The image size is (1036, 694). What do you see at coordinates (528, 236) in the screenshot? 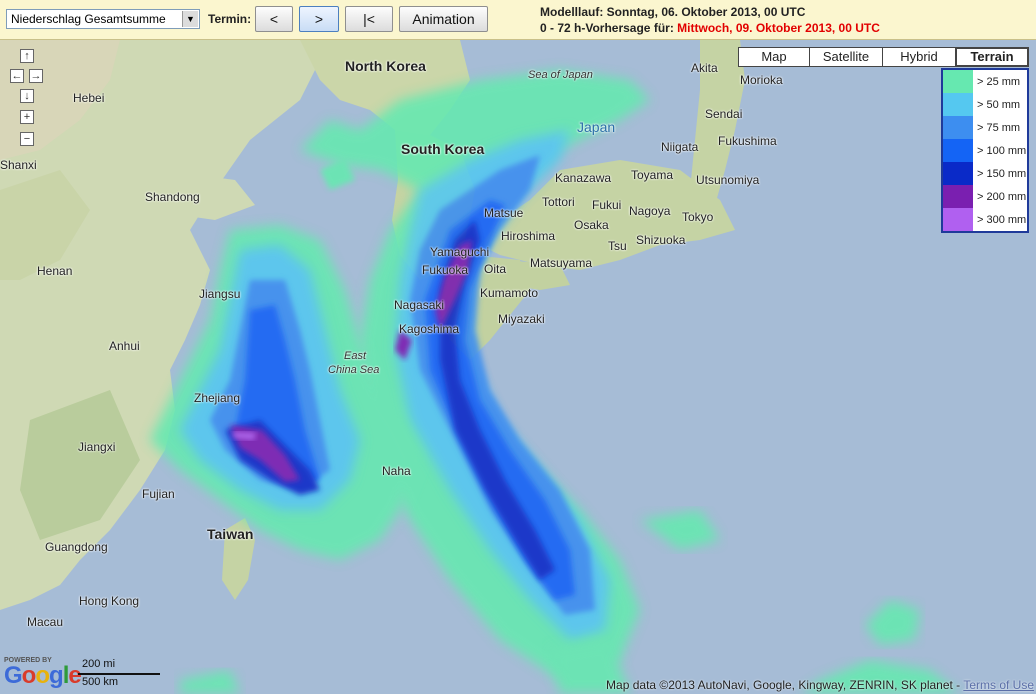
I see `label-hiroshima: Hiroshima` at bounding box center [528, 236].